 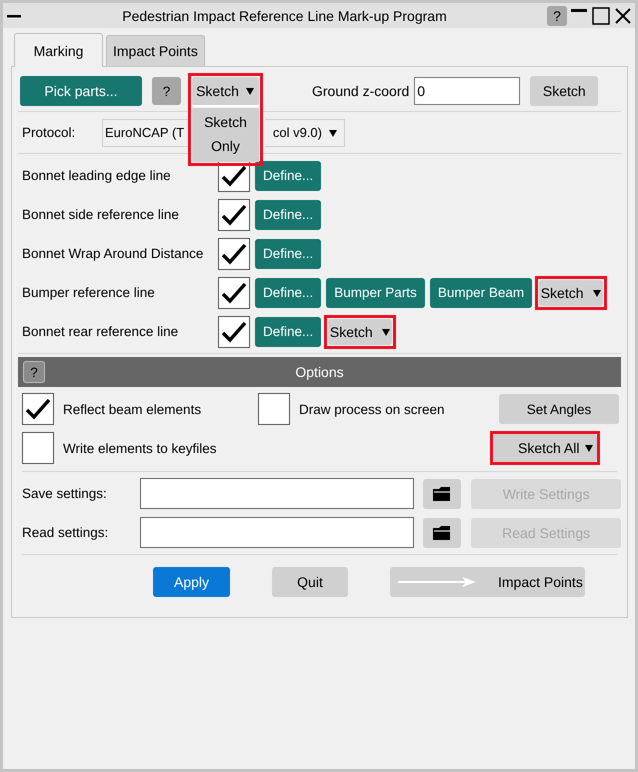 I want to click on field-label: Ground z-coord, so click(x=361, y=91).